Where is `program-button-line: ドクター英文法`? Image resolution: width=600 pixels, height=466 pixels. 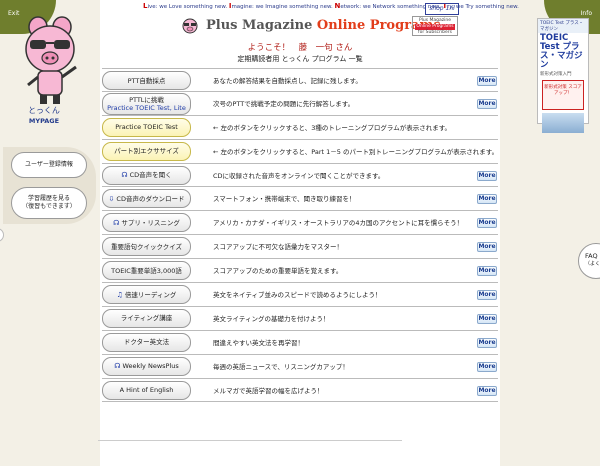
program-button-line: ドクター英文法 is located at coordinates (146, 342).